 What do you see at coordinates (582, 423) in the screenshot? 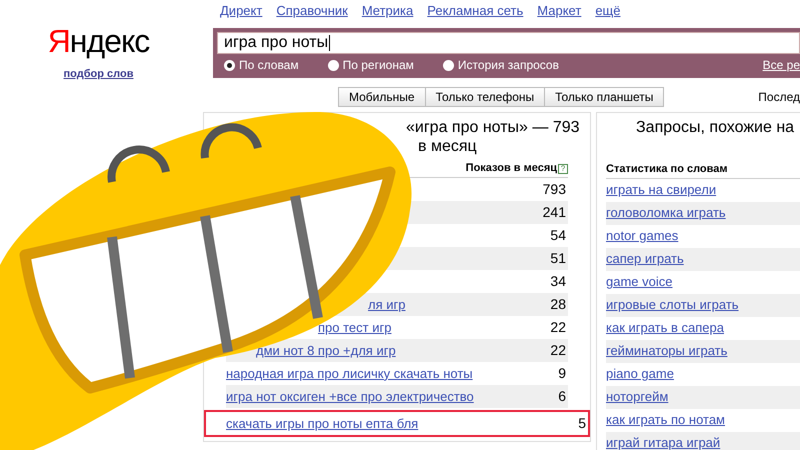
I see `impressions-count: 5` at bounding box center [582, 423].